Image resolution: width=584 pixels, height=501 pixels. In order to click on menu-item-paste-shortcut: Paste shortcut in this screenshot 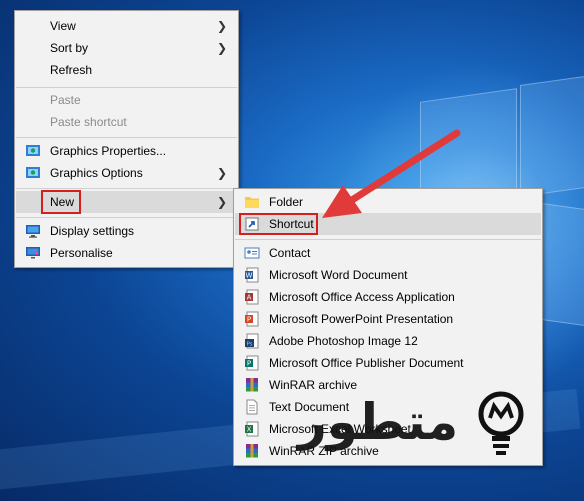, I will do `click(126, 122)`.